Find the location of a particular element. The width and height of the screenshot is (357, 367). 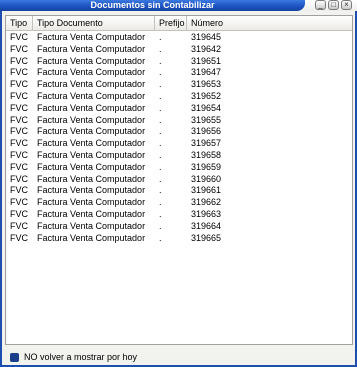

table-row: FVC Factura Venta Computador. 319647 is located at coordinates (179, 73).